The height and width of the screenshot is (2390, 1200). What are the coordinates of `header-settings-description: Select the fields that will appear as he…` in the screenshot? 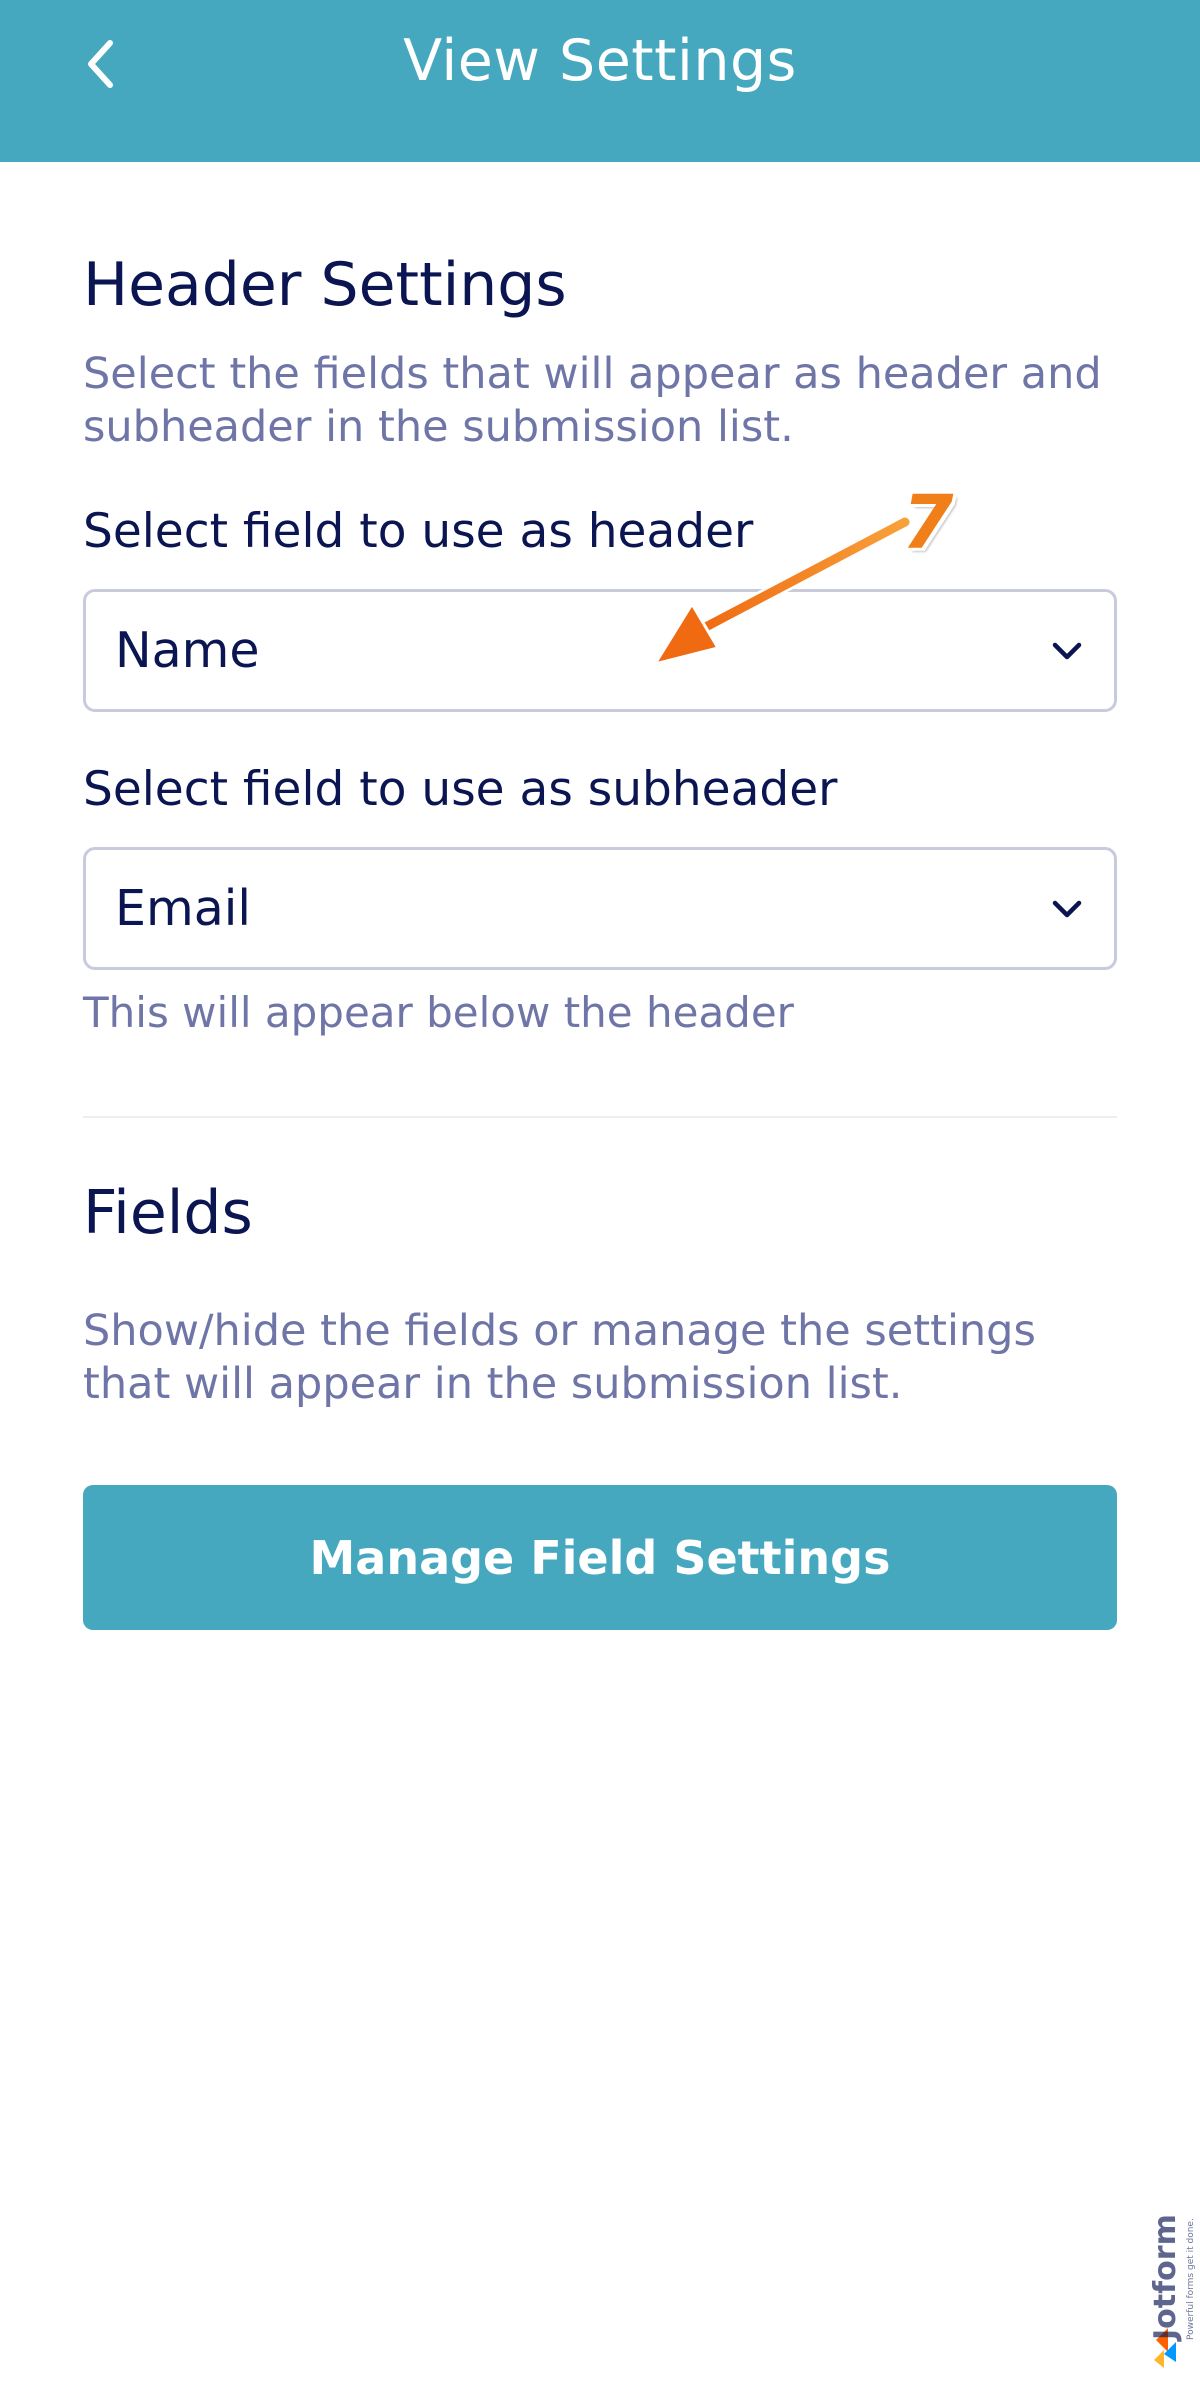 It's located at (592, 400).